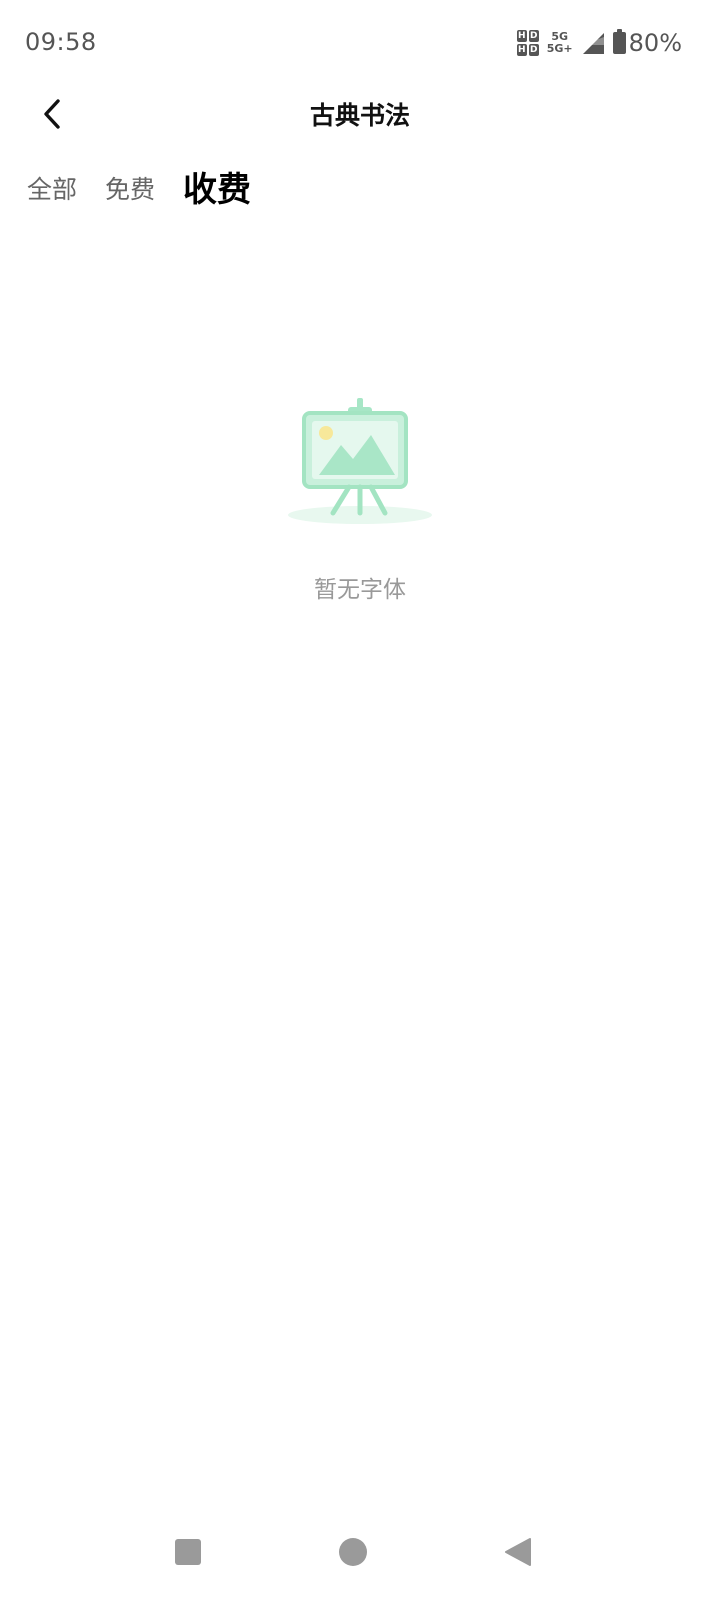  I want to click on status-icons: HDHD 5G 5G+ 80%, so click(599, 43).